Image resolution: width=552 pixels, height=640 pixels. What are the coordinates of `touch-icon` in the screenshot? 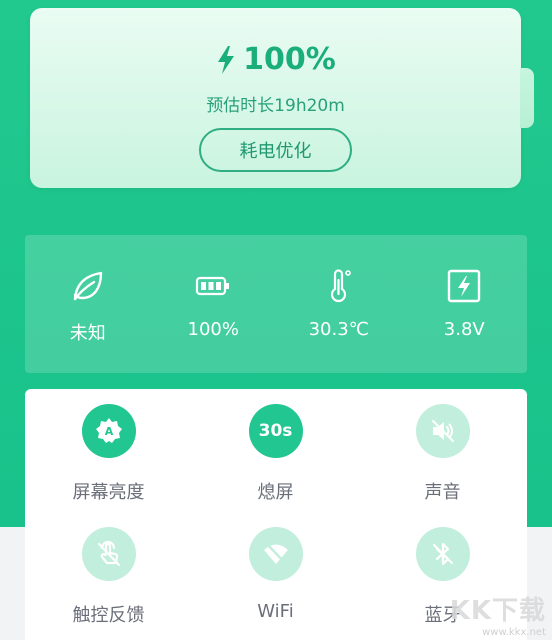 It's located at (108, 553).